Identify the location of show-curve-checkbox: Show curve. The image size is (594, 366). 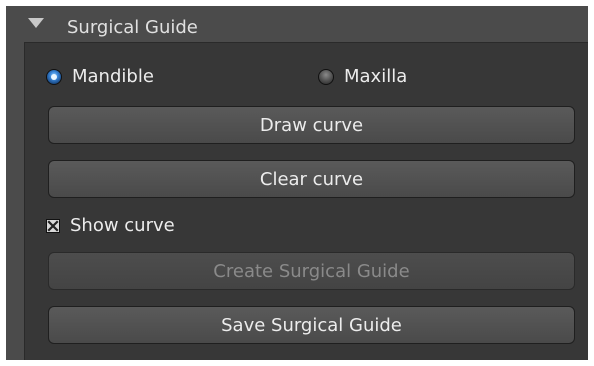
(110, 226).